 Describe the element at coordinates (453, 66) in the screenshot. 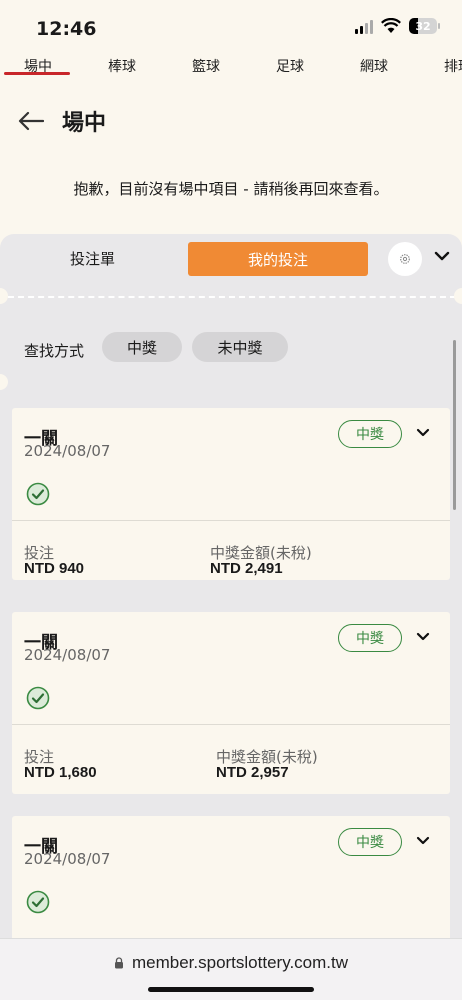

I see `tab-volleyball: 排球` at that location.